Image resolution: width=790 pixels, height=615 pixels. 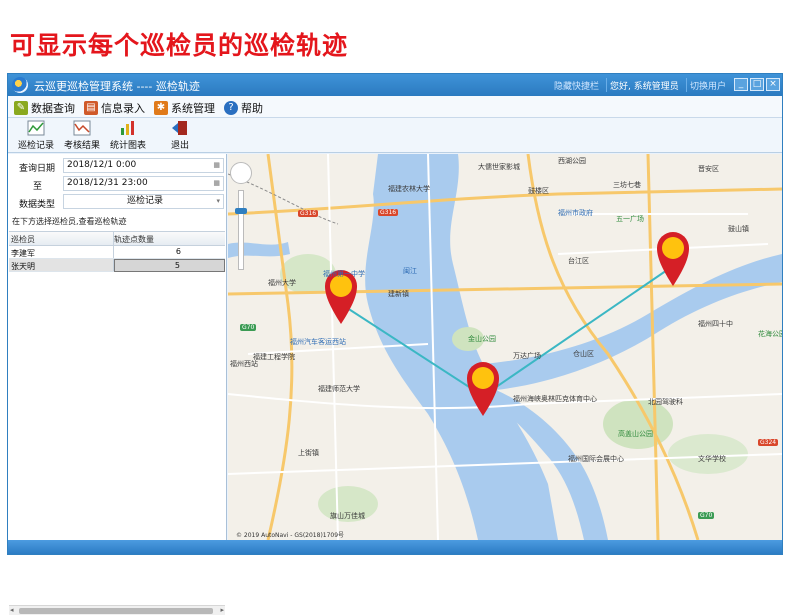 I want to click on menu-help: ? 帮助, so click(x=243, y=108).